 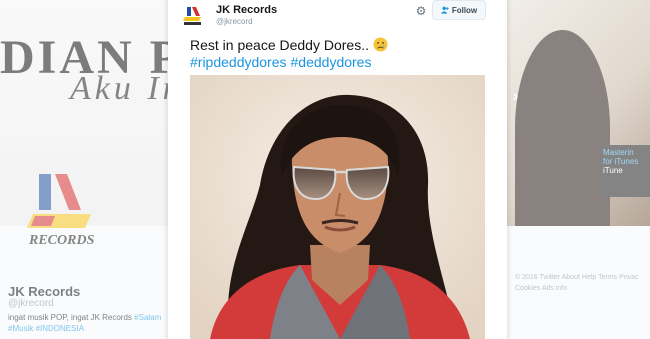 What do you see at coordinates (509, 169) in the screenshot?
I see `modal-shadow-right` at bounding box center [509, 169].